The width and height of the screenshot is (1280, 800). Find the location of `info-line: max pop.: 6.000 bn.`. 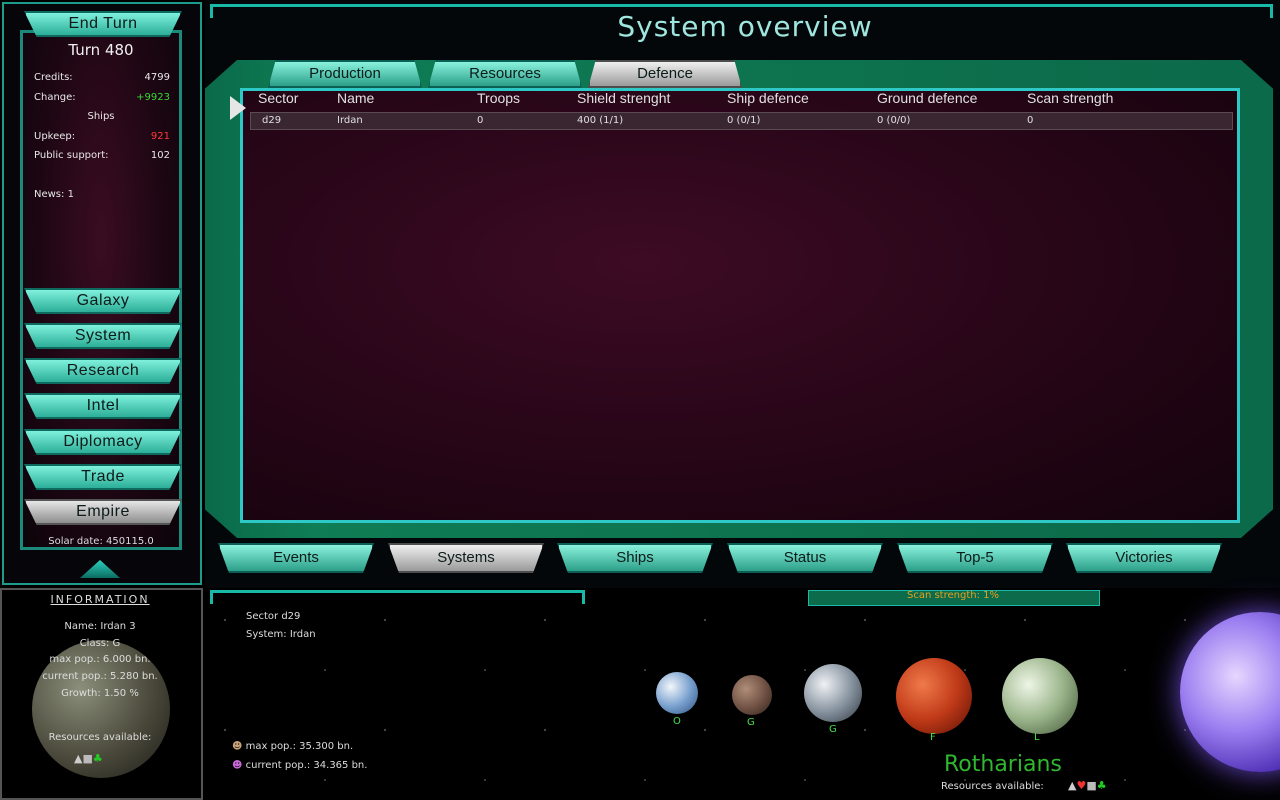

info-line: max pop.: 6.000 bn. is located at coordinates (100, 659).